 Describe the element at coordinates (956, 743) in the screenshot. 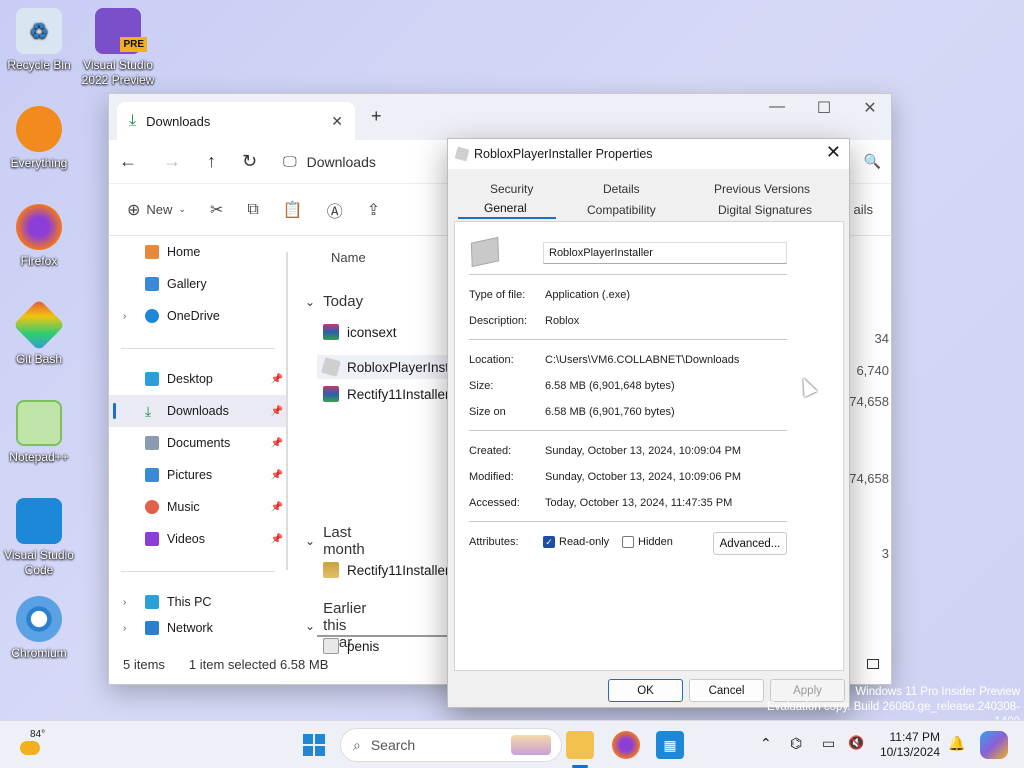

I see `notification-bell-icon: 🔔` at that location.